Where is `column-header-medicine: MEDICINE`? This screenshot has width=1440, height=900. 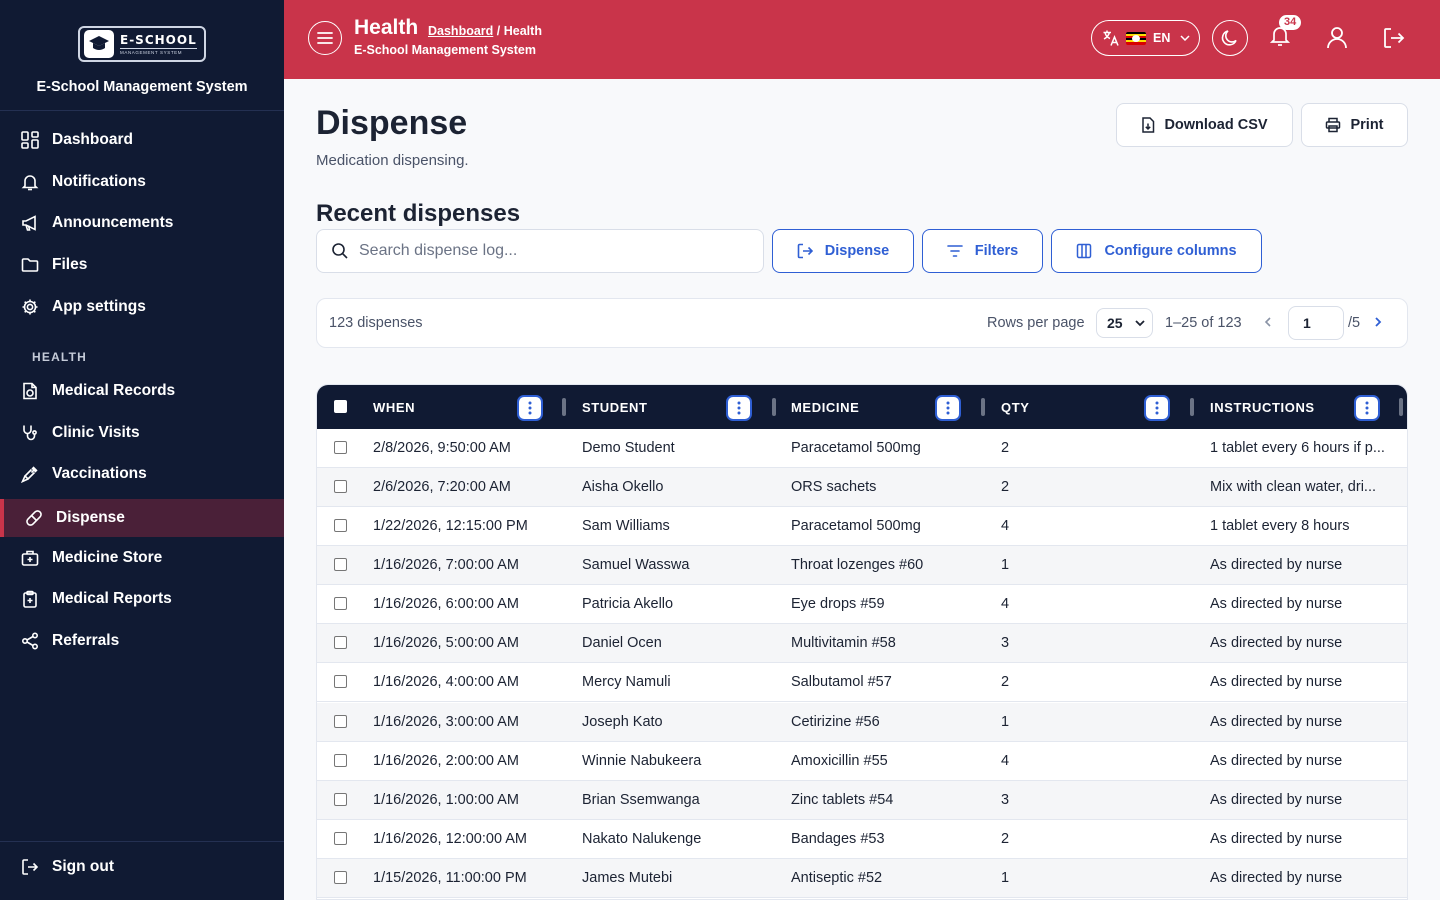 column-header-medicine: MEDICINE is located at coordinates (825, 407).